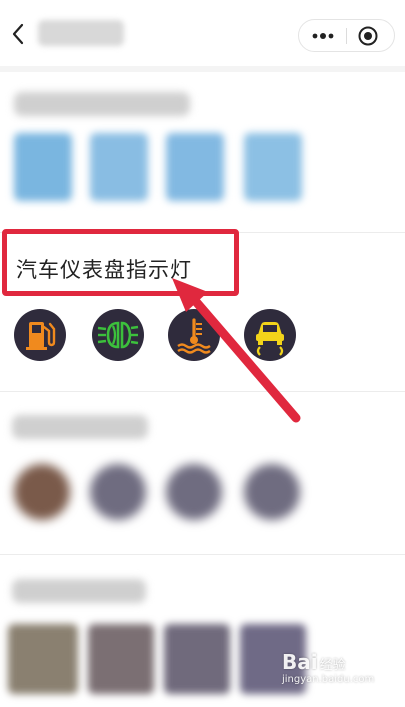  Describe the element at coordinates (328, 679) in the screenshot. I see `watermark-domain: jingyan.baidu.com` at that location.